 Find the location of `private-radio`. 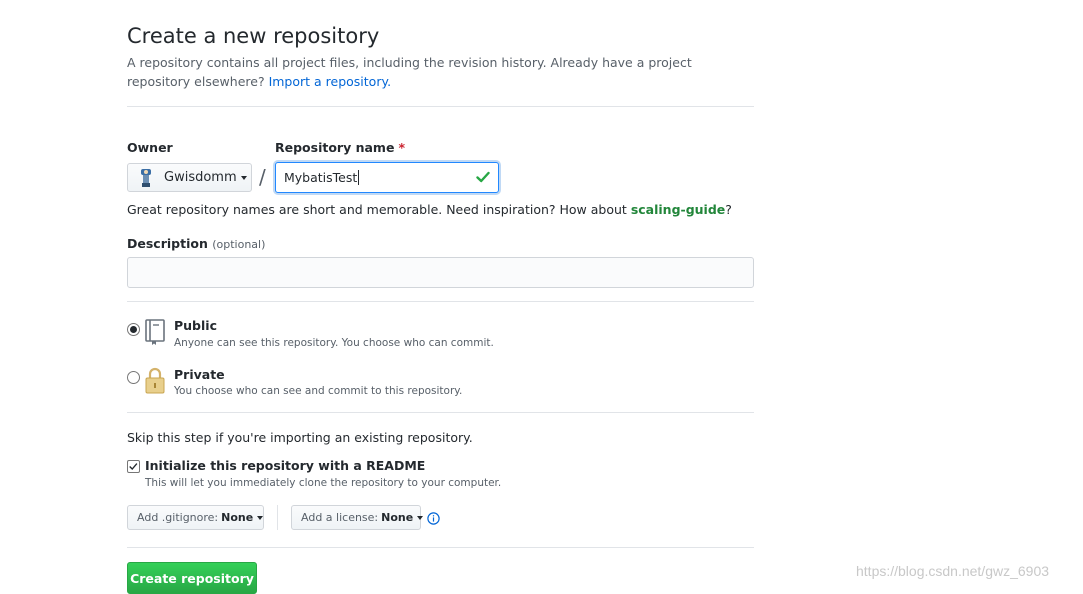

private-radio is located at coordinates (133, 377).